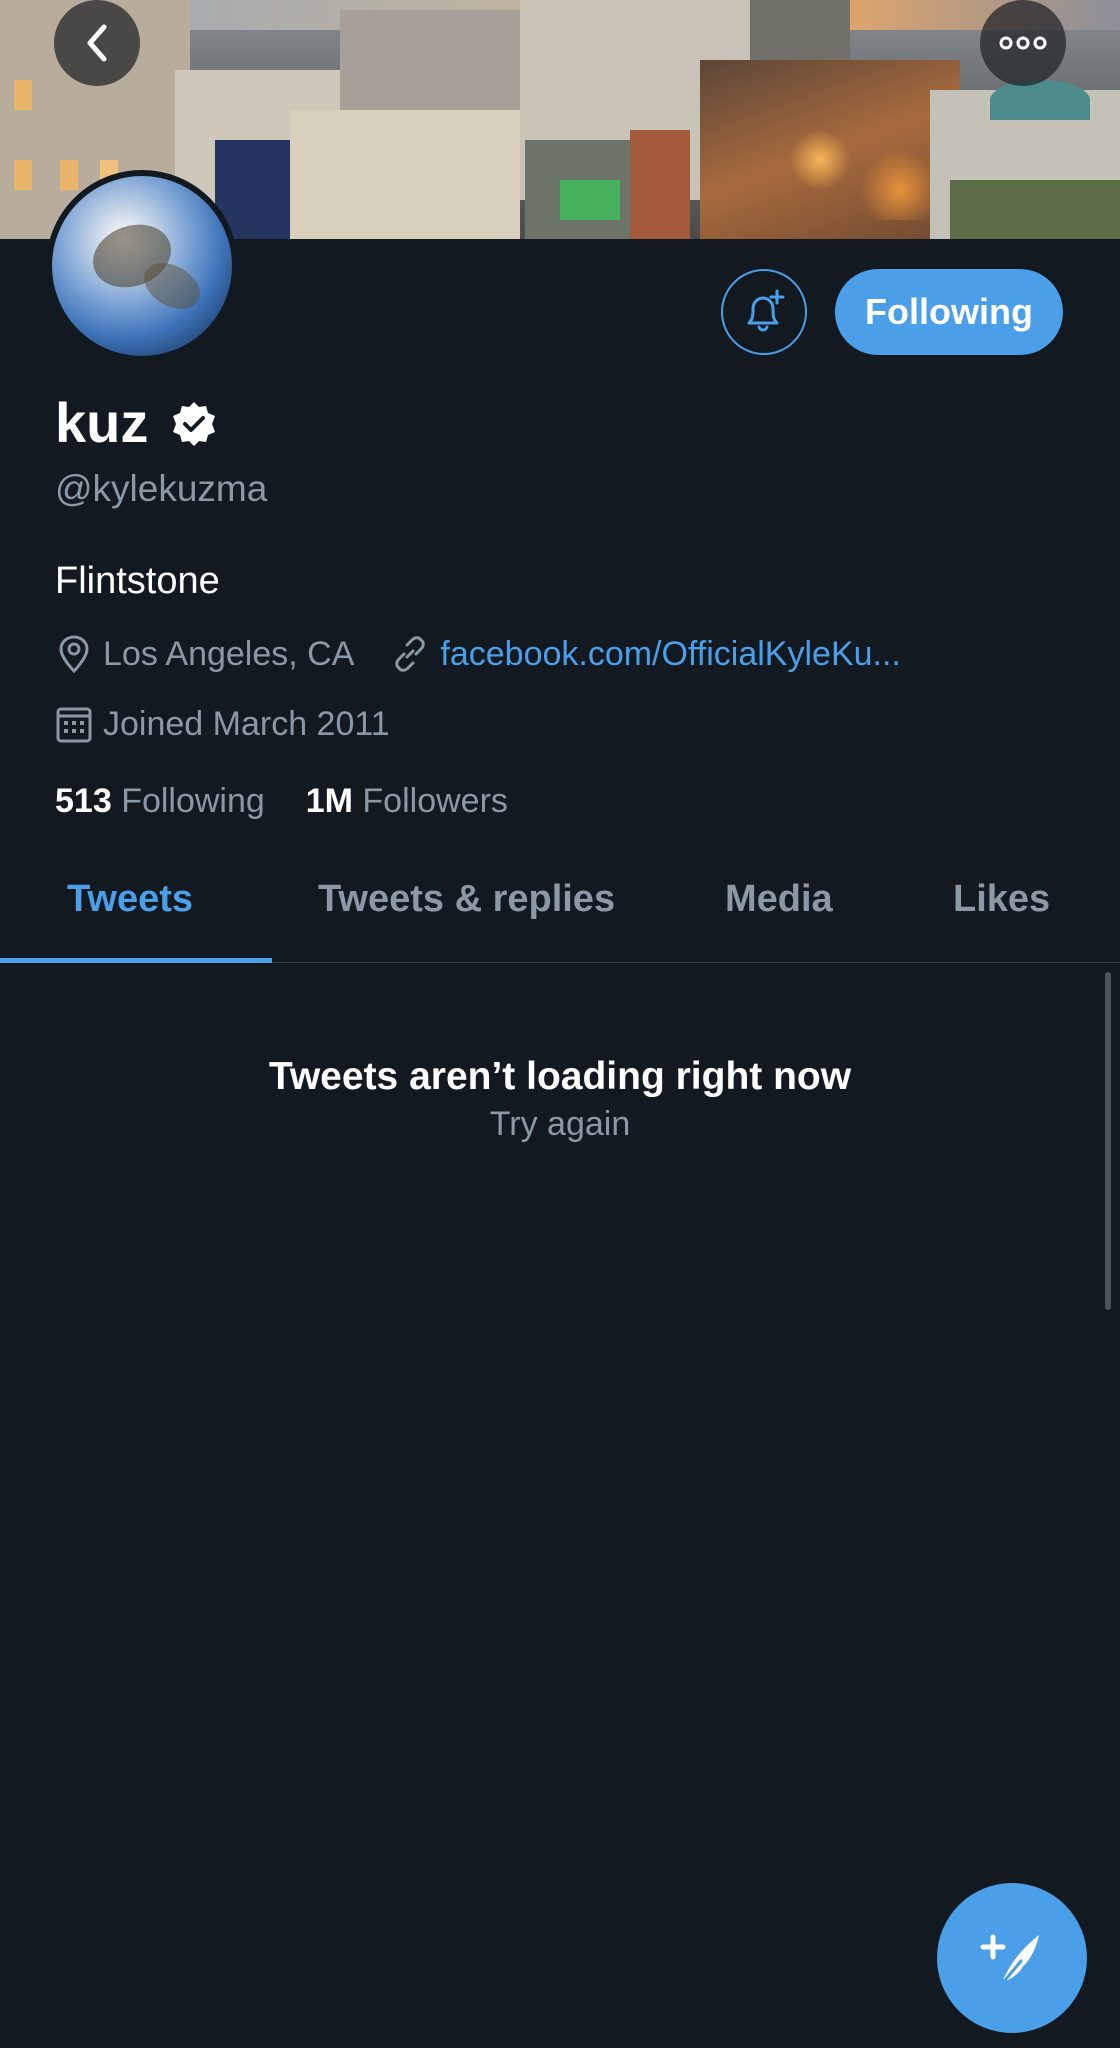 Image resolution: width=1120 pixels, height=2048 pixels. I want to click on compose-tweet-button, so click(1012, 1958).